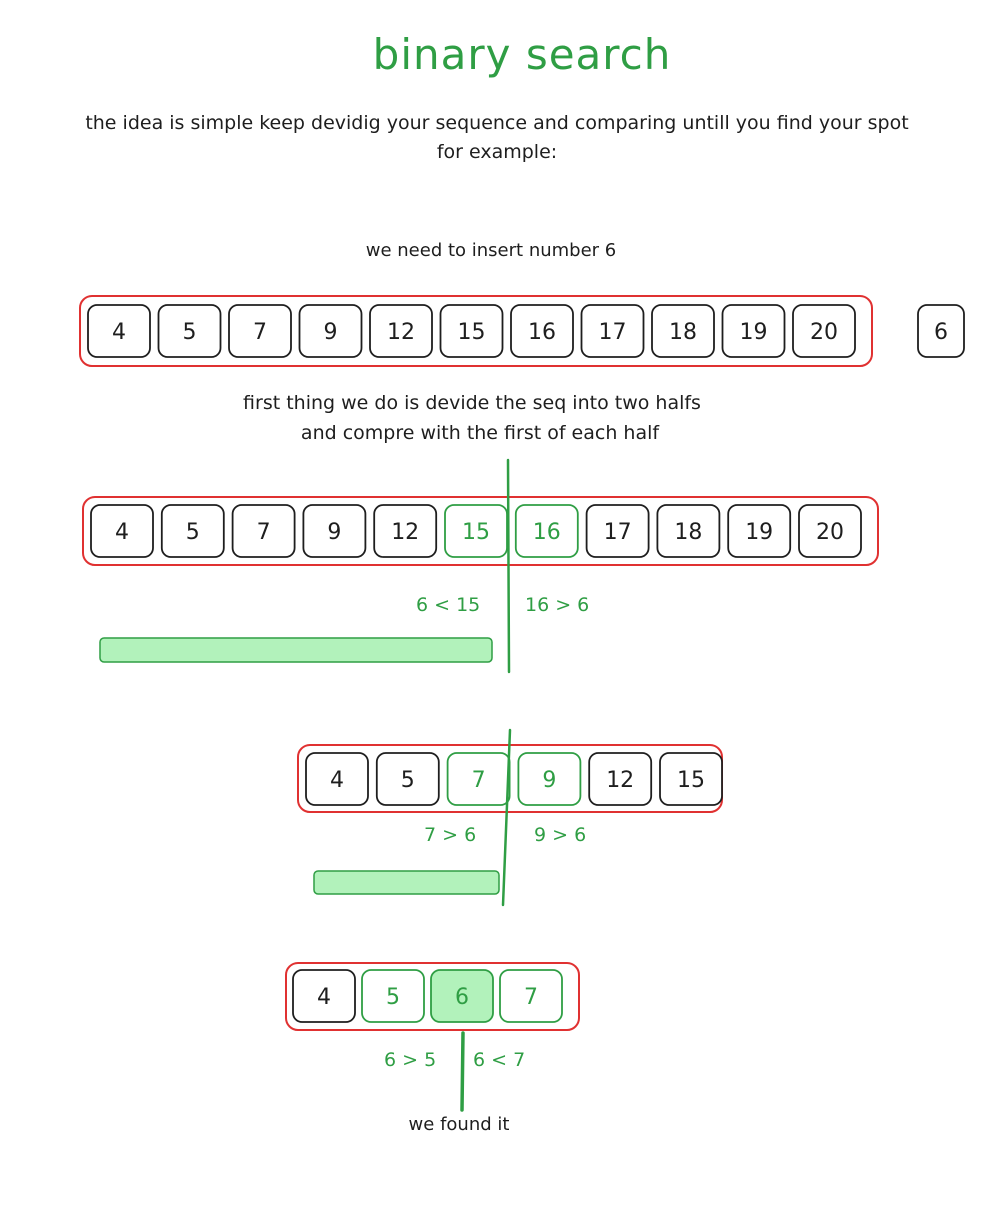 This screenshot has width=1008, height=1226. I want to click on step3-cell-1-label: 5, so click(393, 997).